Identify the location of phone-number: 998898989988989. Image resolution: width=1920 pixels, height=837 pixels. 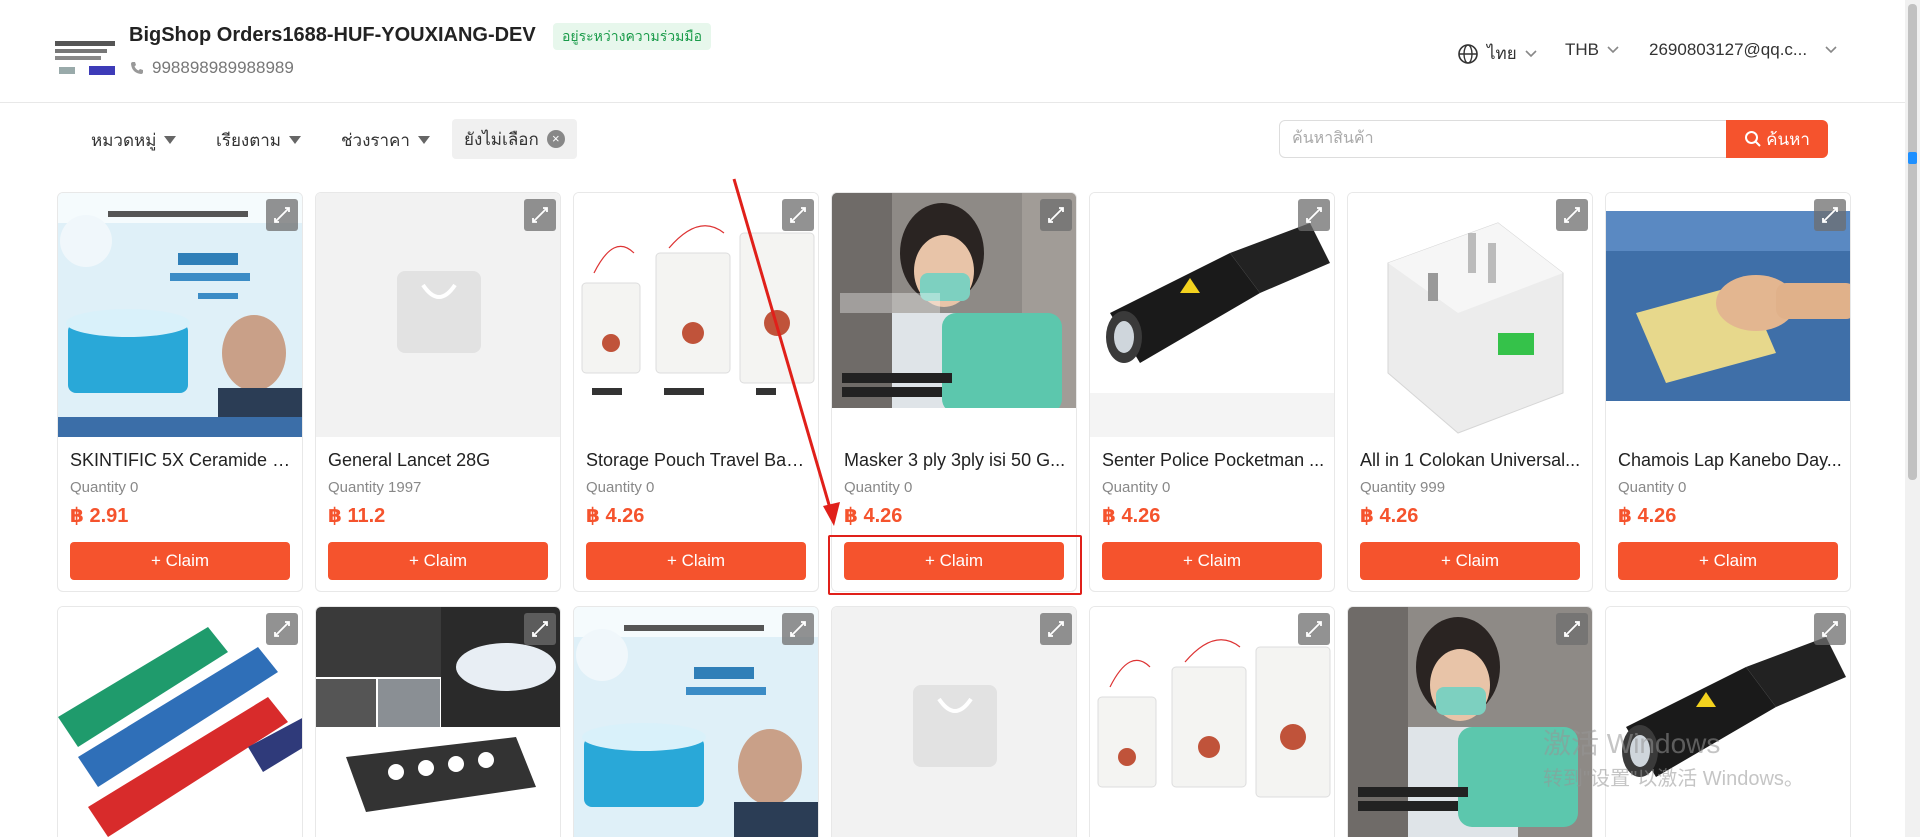
(223, 67).